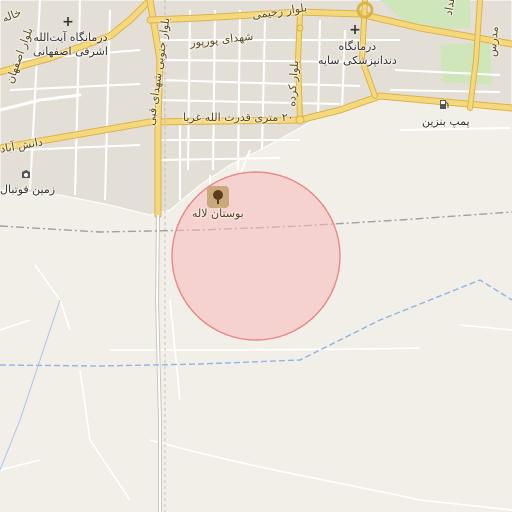 The image size is (512, 512). What do you see at coordinates (30, 385) in the screenshot?
I see `stream` at bounding box center [30, 385].